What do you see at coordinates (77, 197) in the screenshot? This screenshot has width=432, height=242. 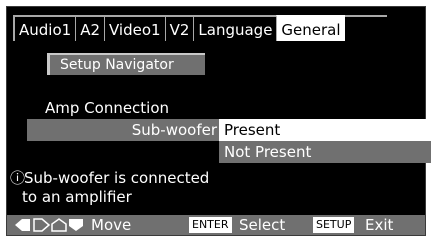 I see `info-line-2: to an amplifier` at bounding box center [77, 197].